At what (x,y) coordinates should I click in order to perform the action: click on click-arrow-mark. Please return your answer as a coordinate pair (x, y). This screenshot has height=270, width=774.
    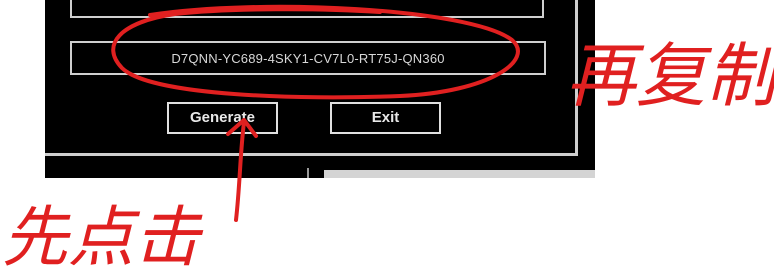
    Looking at the image, I should click on (242, 170).